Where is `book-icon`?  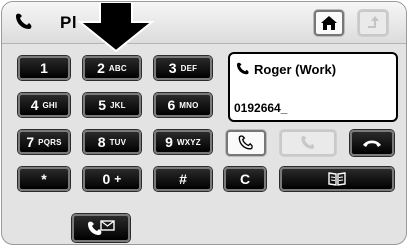
book-icon is located at coordinates (337, 179).